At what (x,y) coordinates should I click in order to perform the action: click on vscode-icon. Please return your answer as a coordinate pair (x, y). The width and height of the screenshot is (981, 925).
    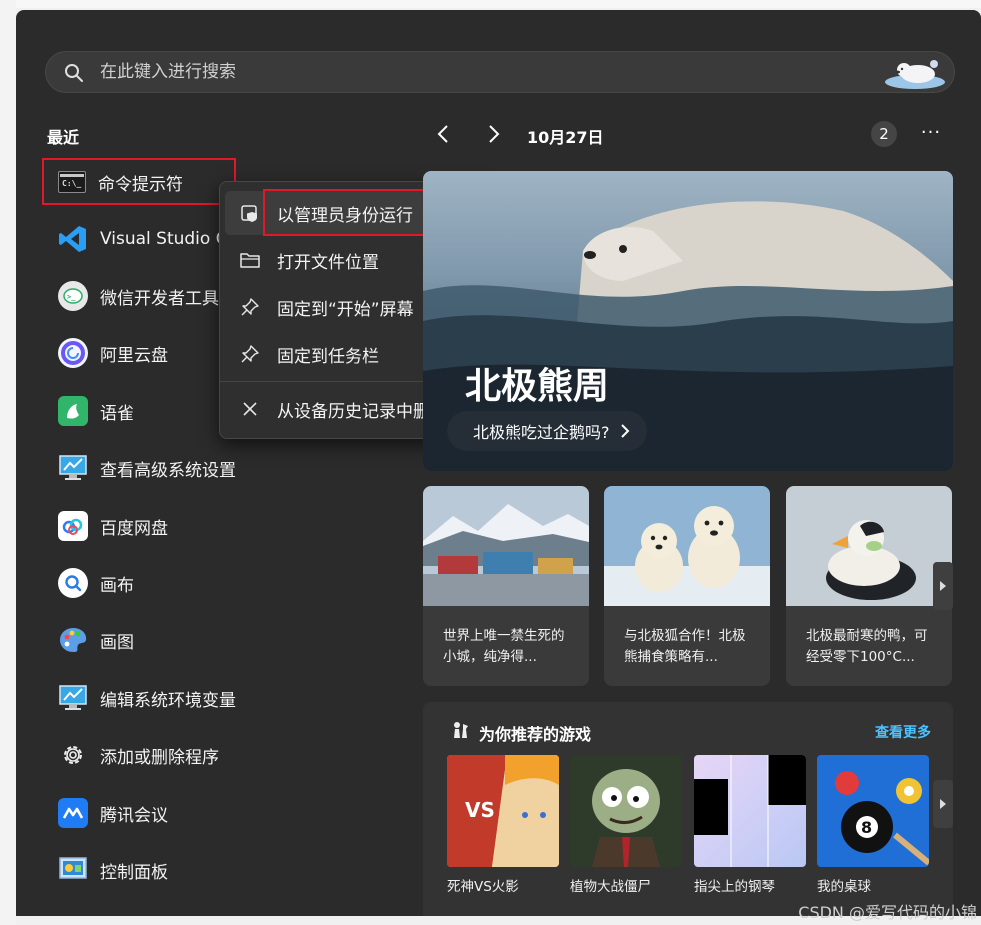
    Looking at the image, I should click on (73, 239).